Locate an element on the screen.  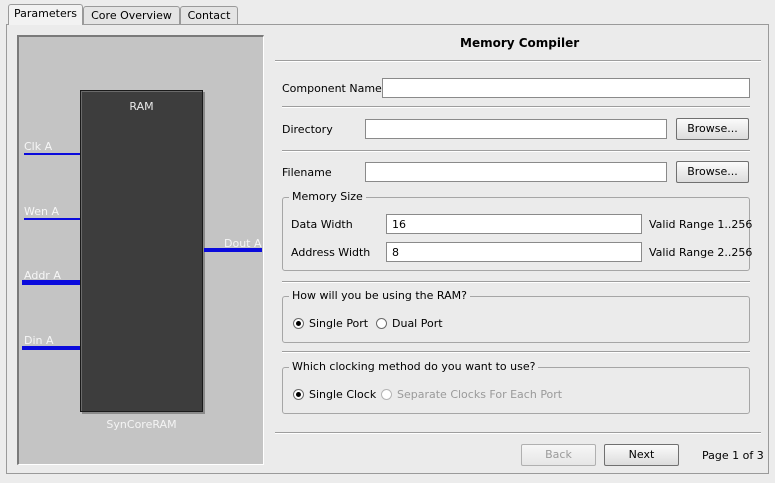
directory-label: Directory is located at coordinates (307, 129).